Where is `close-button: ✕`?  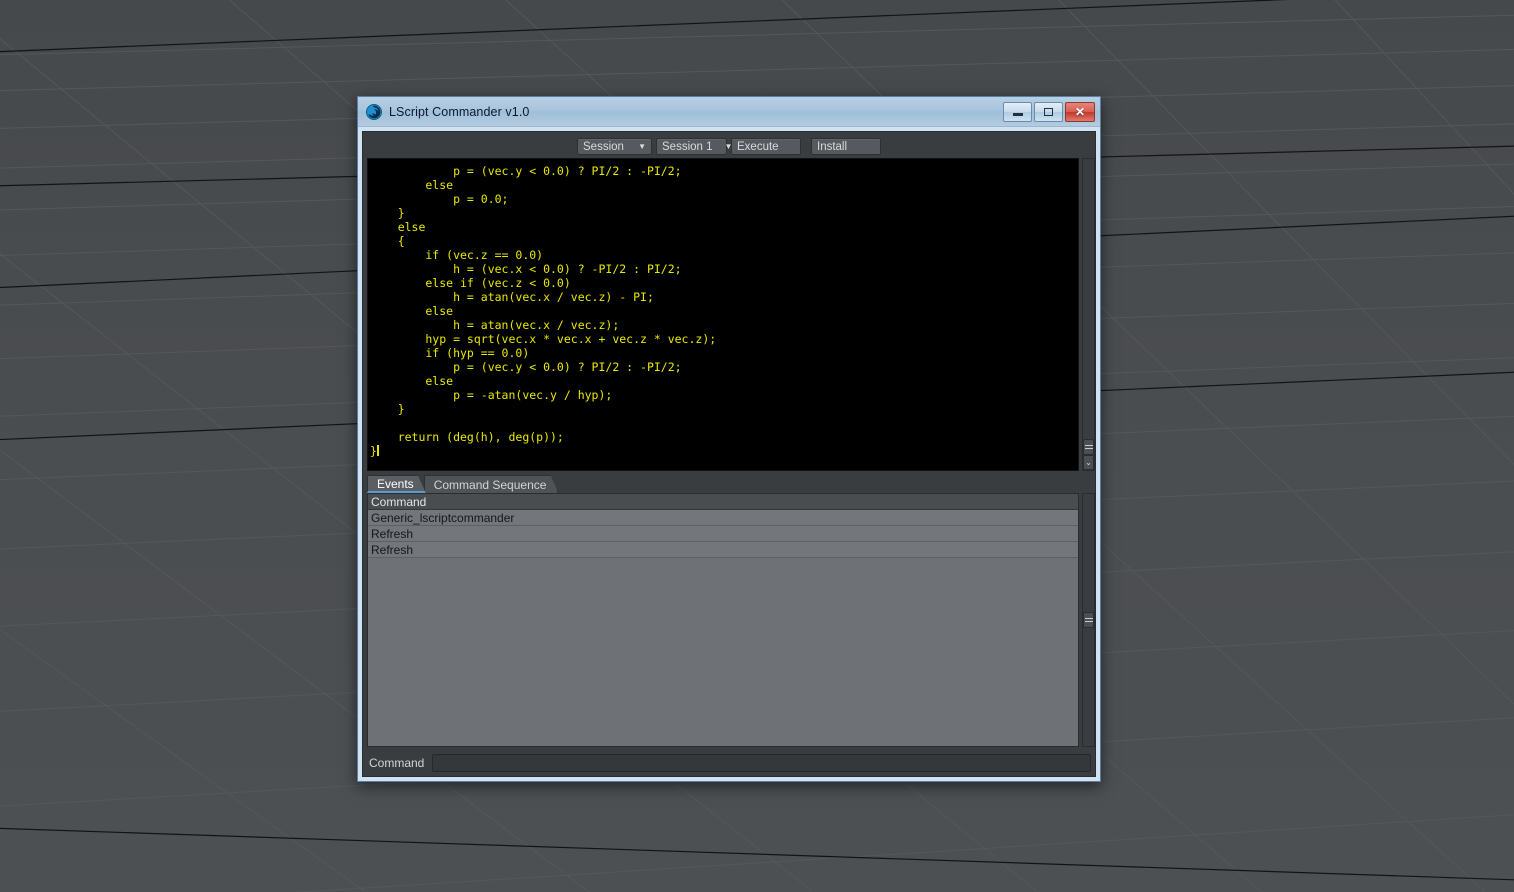
close-button: ✕ is located at coordinates (1080, 111).